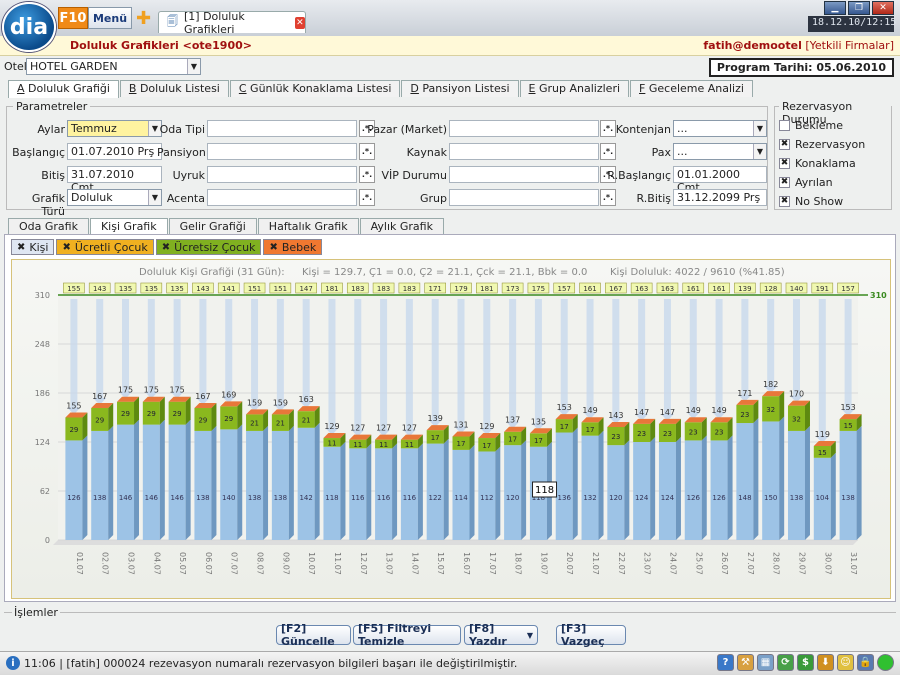 The image size is (900, 675). Describe the element at coordinates (280, 353) in the screenshot. I see `available-arrow` at that location.